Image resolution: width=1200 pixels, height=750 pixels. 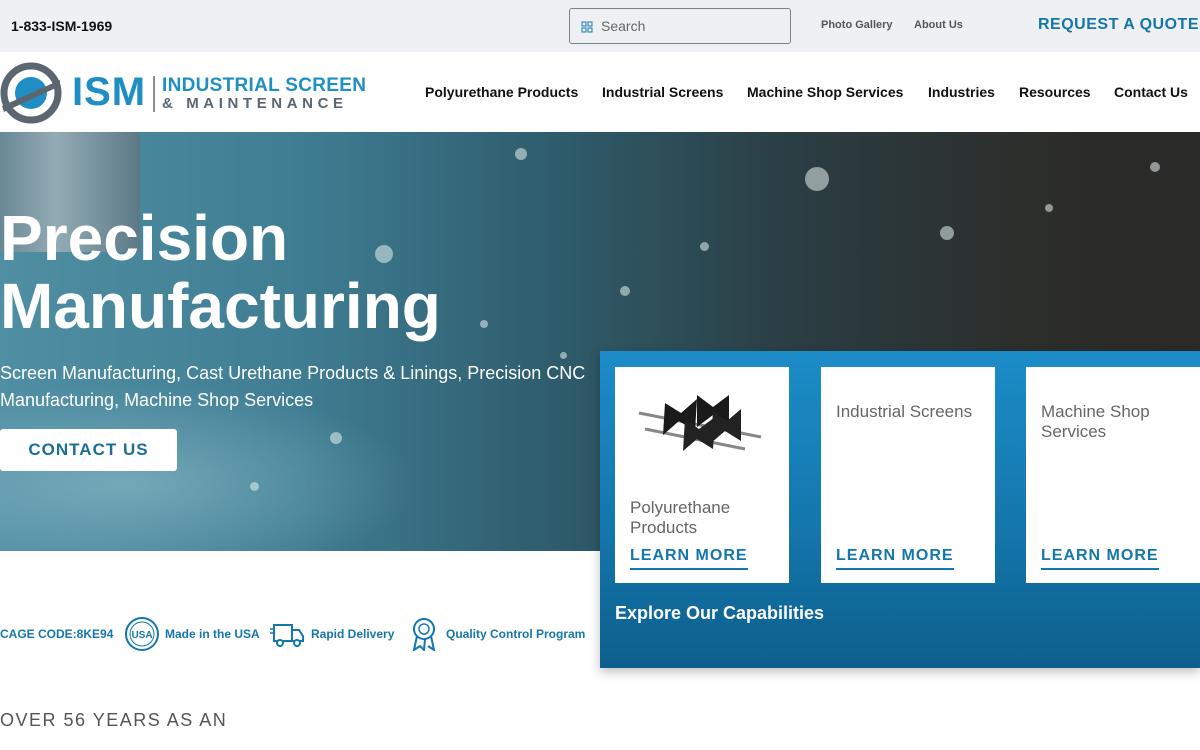 What do you see at coordinates (154, 94) in the screenshot?
I see `logo-divider` at bounding box center [154, 94].